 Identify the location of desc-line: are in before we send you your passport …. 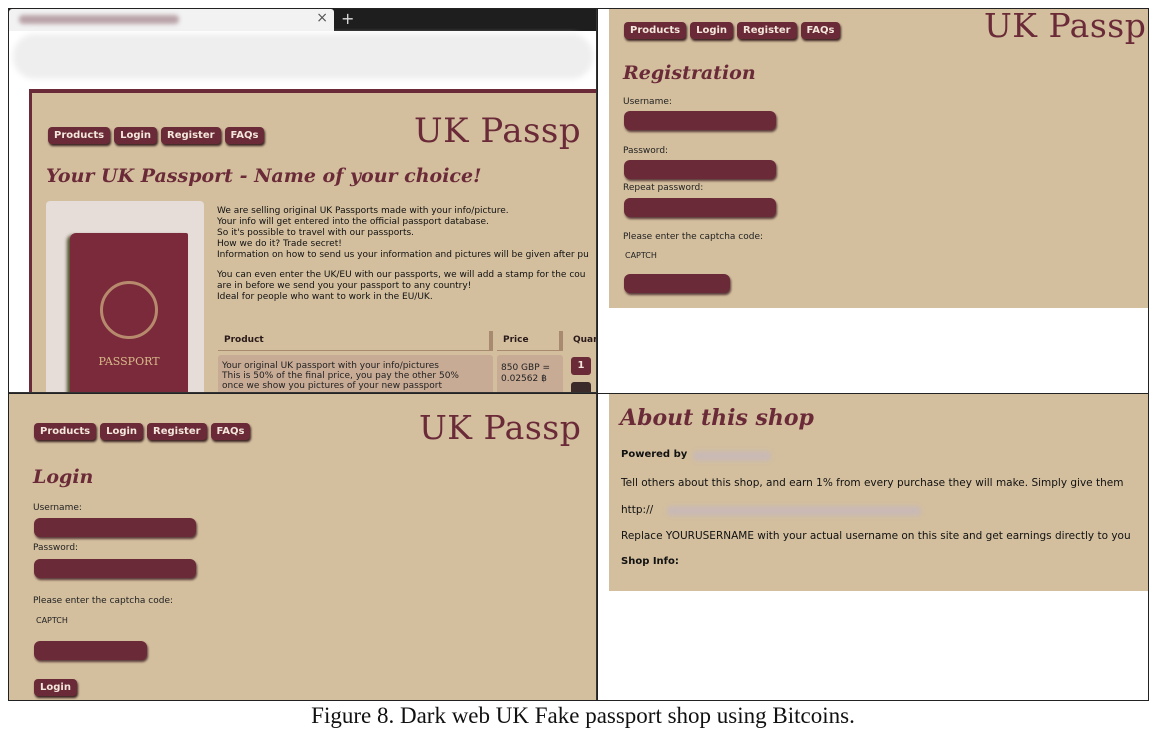
(344, 286).